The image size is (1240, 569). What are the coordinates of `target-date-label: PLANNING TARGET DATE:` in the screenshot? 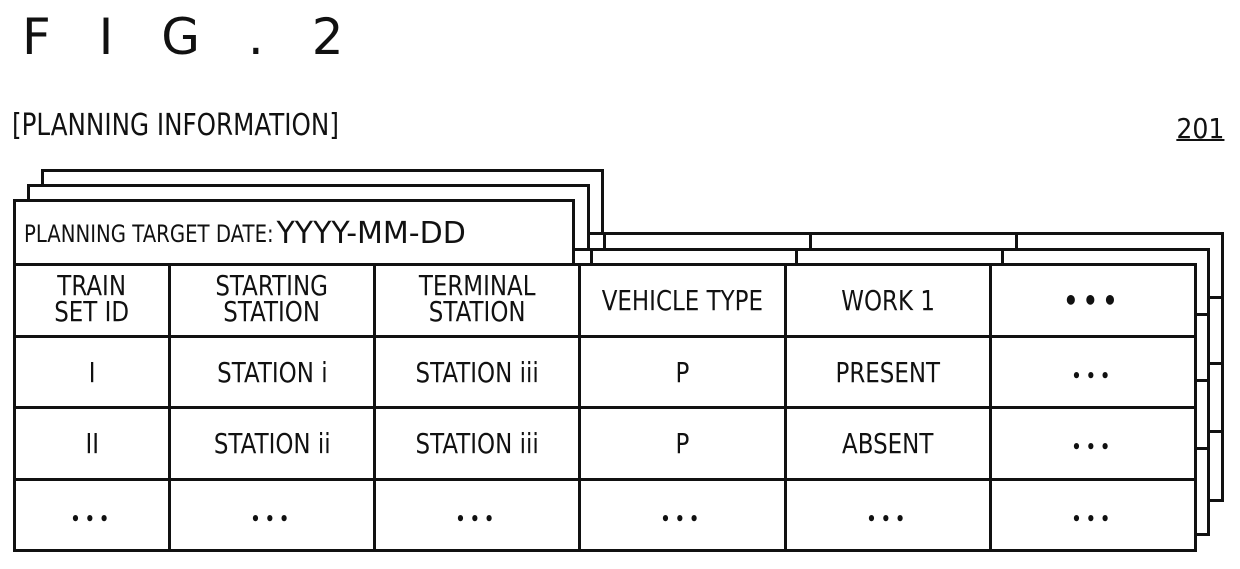 It's located at (149, 233).